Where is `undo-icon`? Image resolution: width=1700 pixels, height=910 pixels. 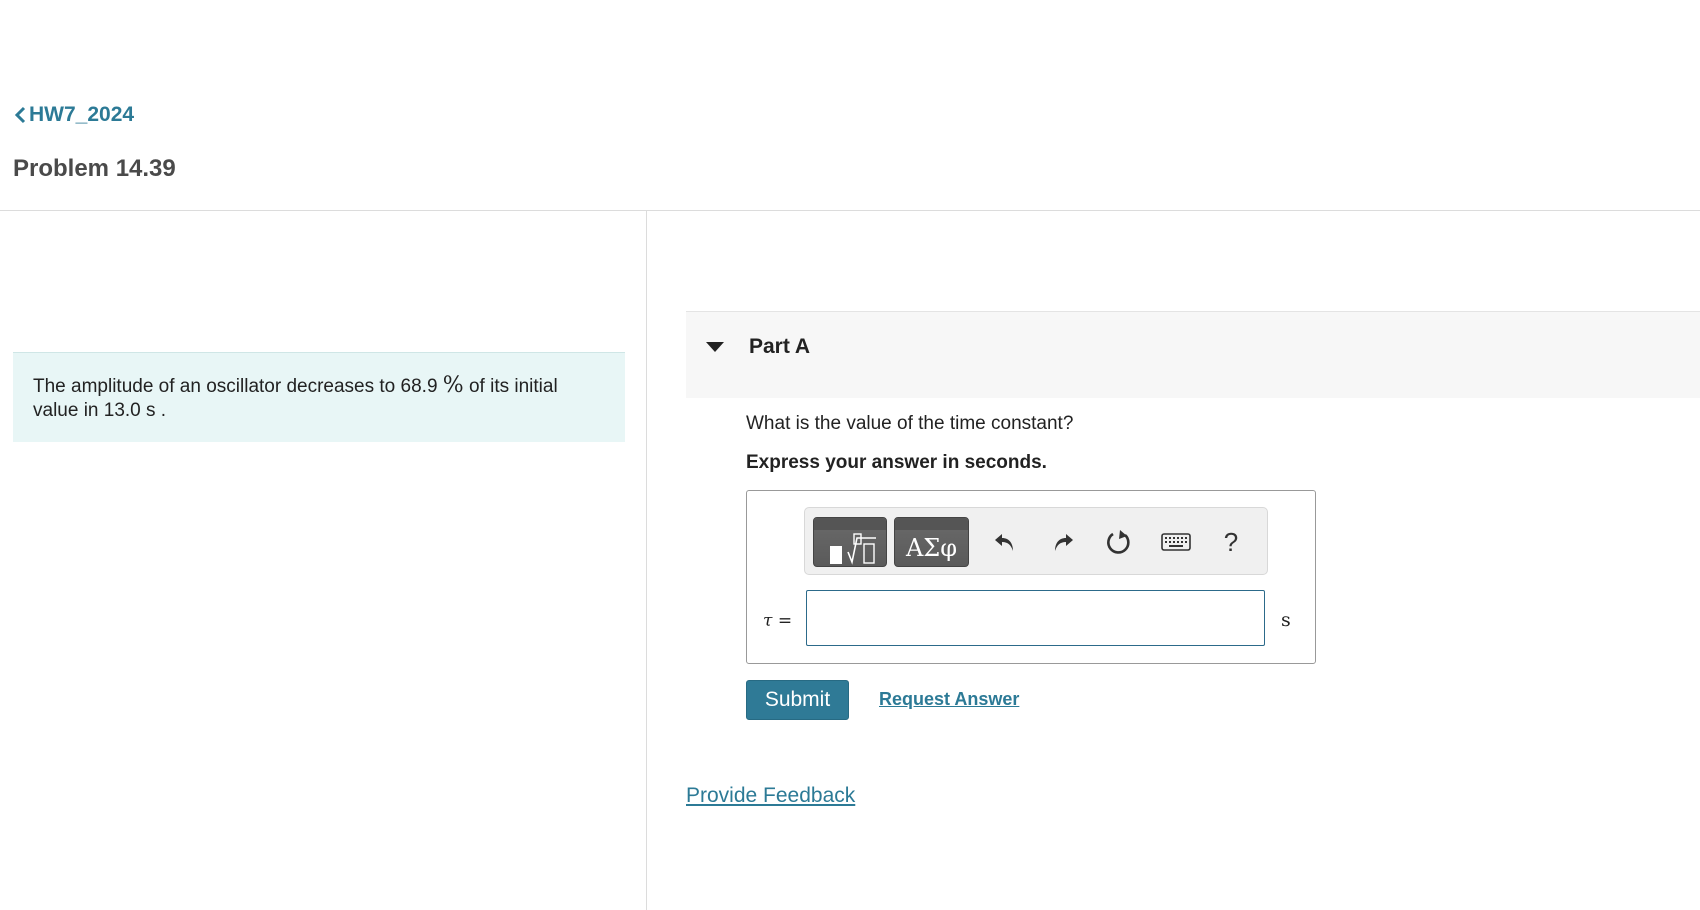 undo-icon is located at coordinates (1004, 542).